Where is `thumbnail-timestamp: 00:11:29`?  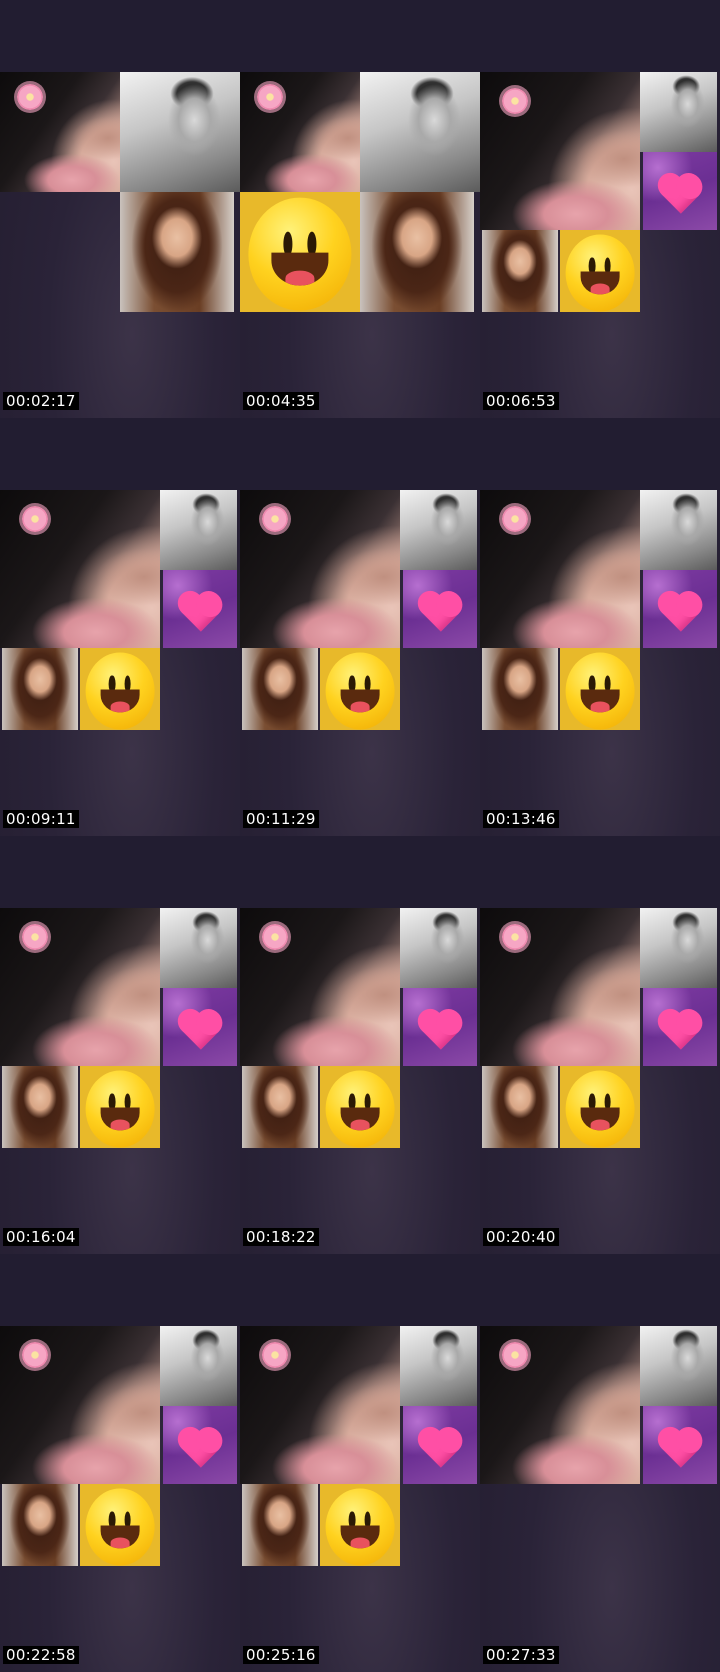 thumbnail-timestamp: 00:11:29 is located at coordinates (281, 819).